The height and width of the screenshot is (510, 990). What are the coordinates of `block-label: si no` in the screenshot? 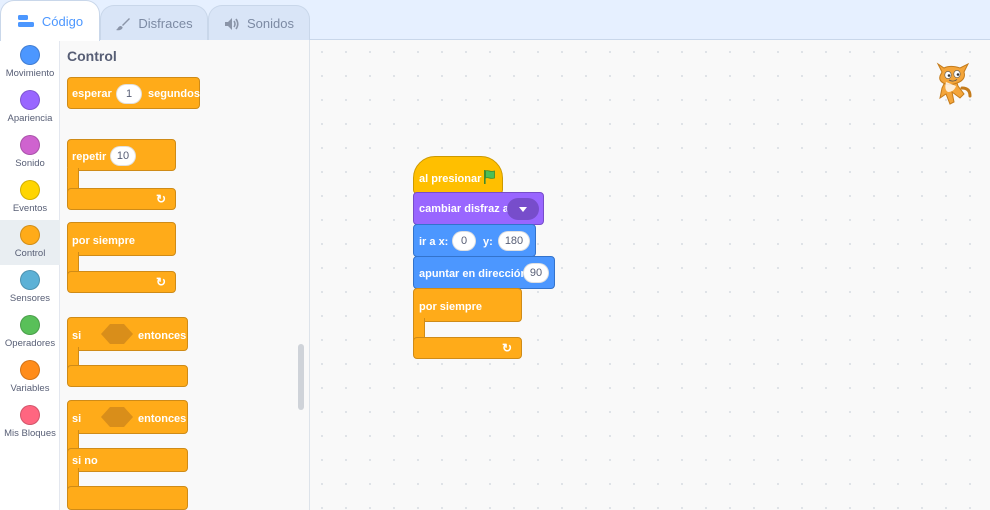 It's located at (85, 461).